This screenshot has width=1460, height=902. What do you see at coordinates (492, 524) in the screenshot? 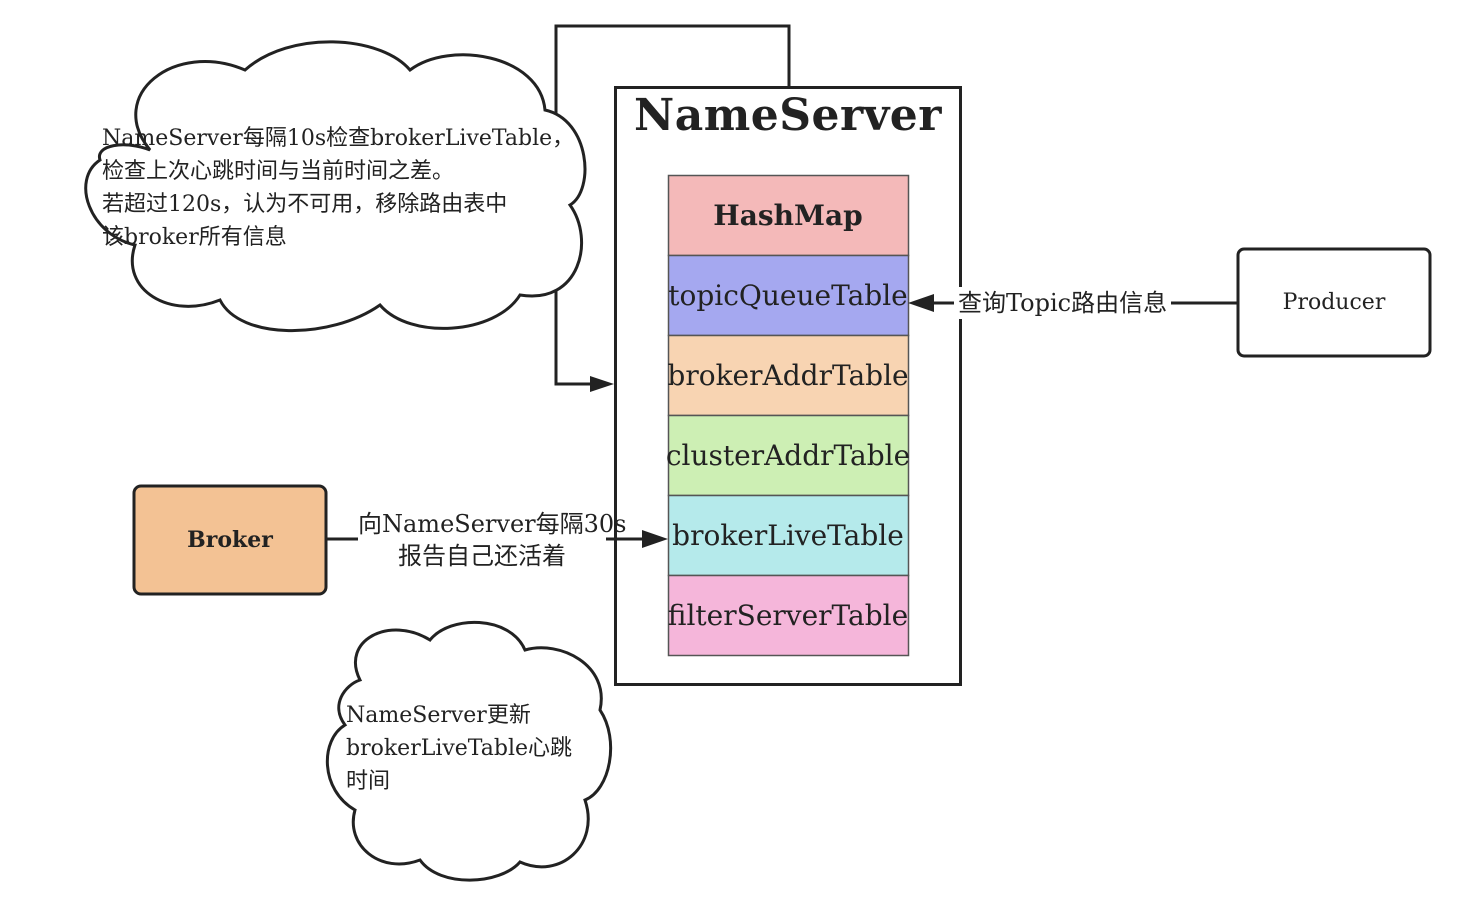
I see `broker-report-label-line-1: 向NameServer每隔30s` at bounding box center [492, 524].